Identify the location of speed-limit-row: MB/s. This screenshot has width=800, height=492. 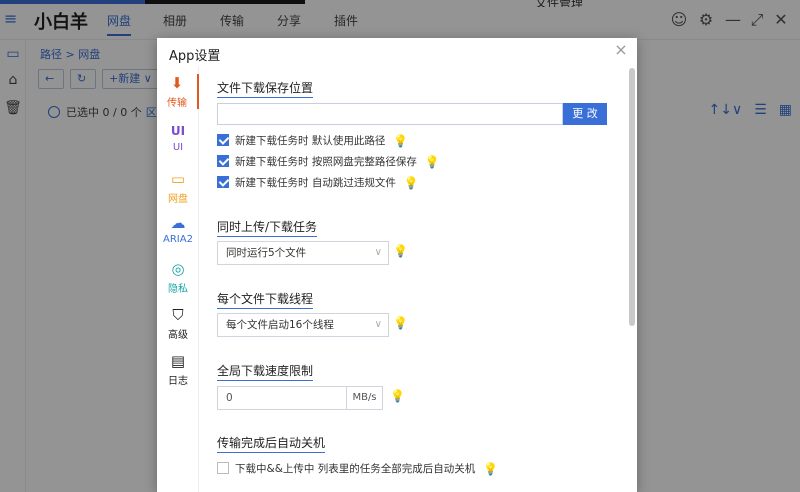
(300, 398).